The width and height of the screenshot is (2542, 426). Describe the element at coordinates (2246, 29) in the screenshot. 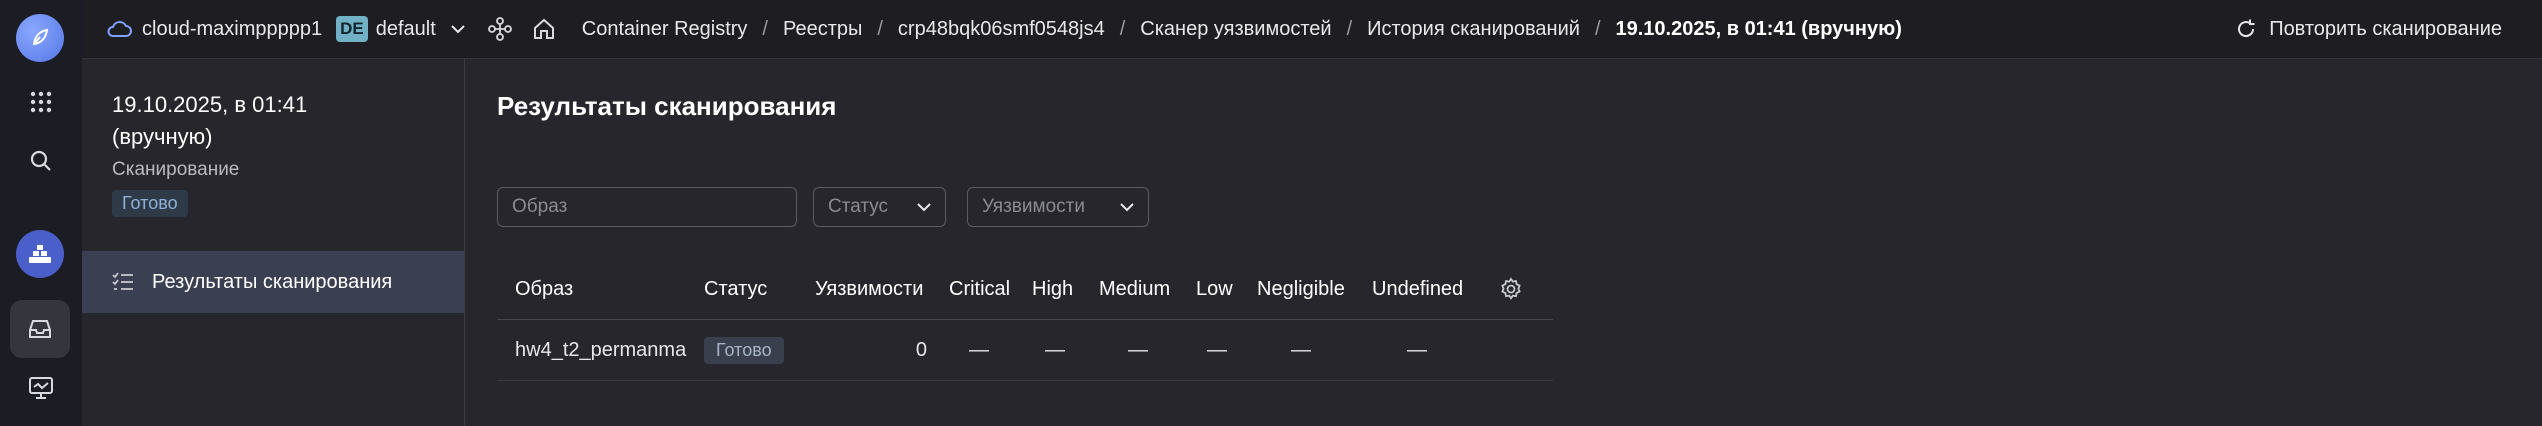

I see `refresh-icon` at that location.